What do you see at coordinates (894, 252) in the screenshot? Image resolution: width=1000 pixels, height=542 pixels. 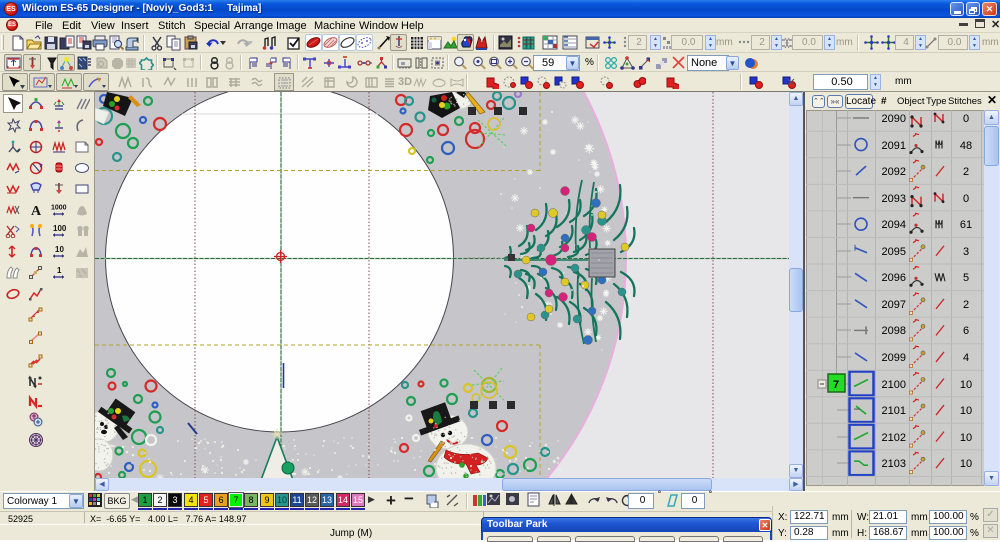 I see `svg-text: 2095` at bounding box center [894, 252].